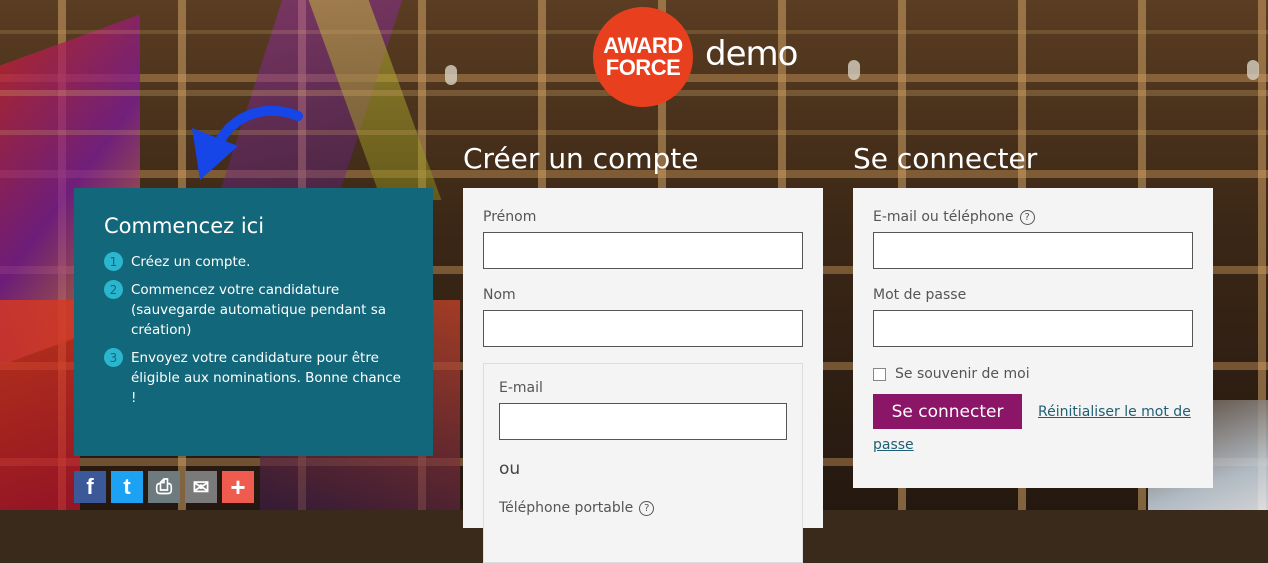 The height and width of the screenshot is (563, 1268). What do you see at coordinates (113, 357) in the screenshot?
I see `step-number: 3` at bounding box center [113, 357].